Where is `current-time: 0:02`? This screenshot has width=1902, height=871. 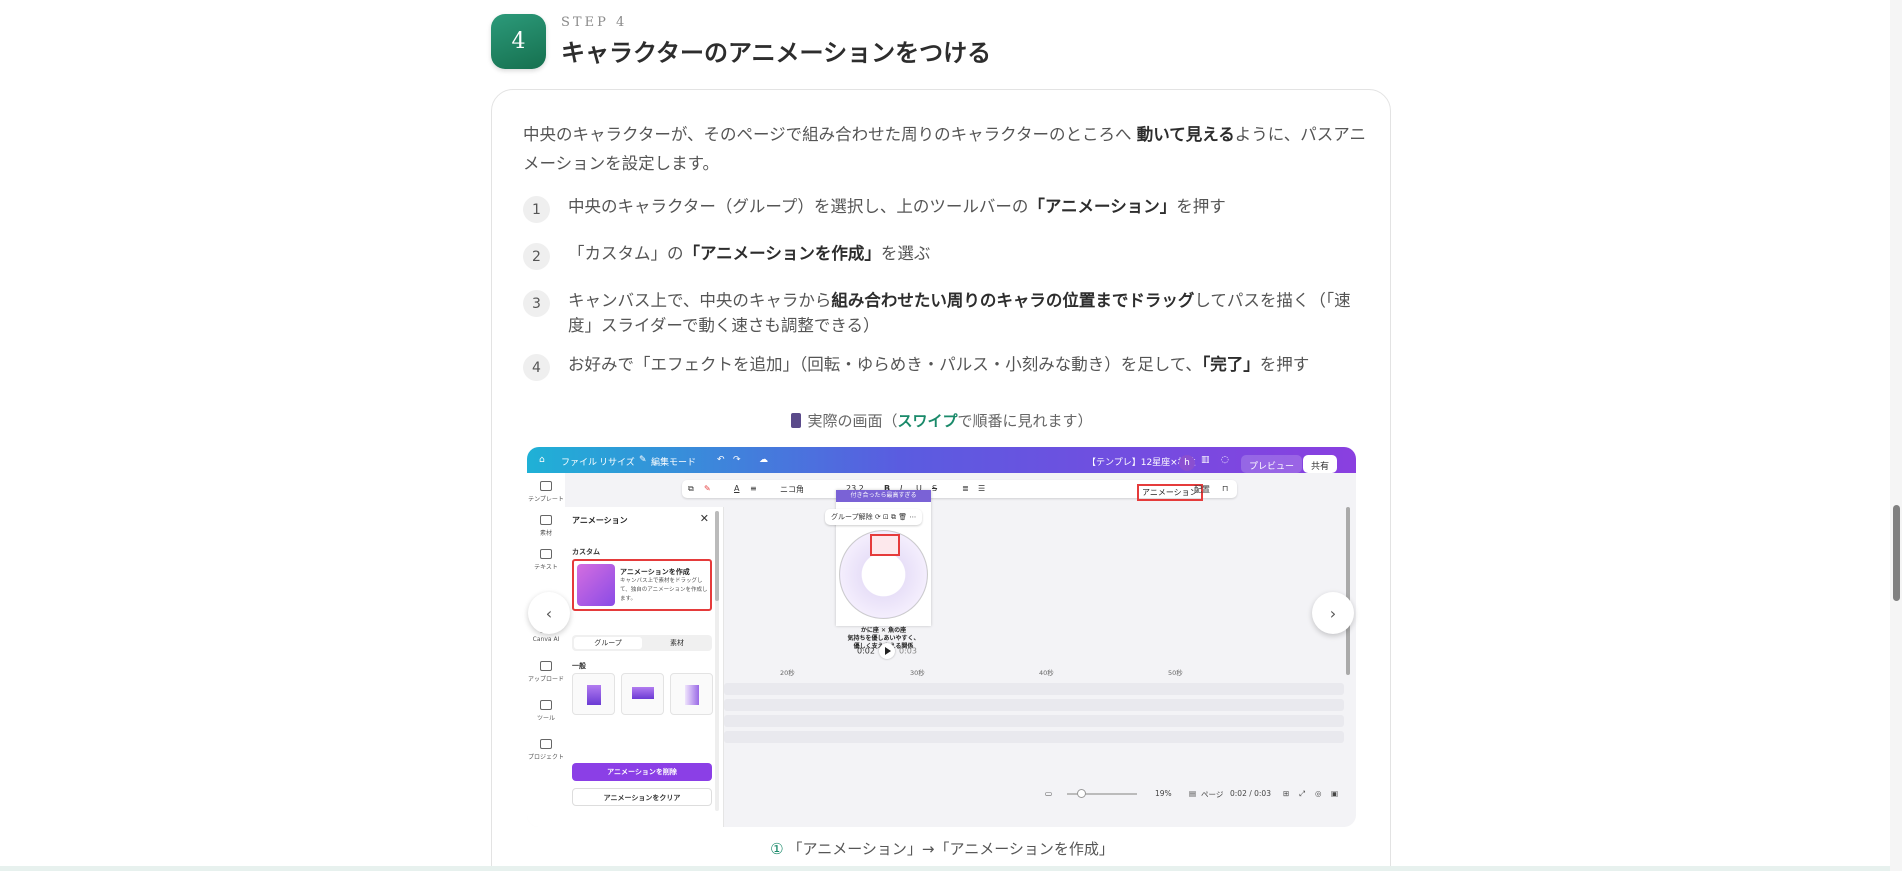 current-time: 0:02 is located at coordinates (866, 651).